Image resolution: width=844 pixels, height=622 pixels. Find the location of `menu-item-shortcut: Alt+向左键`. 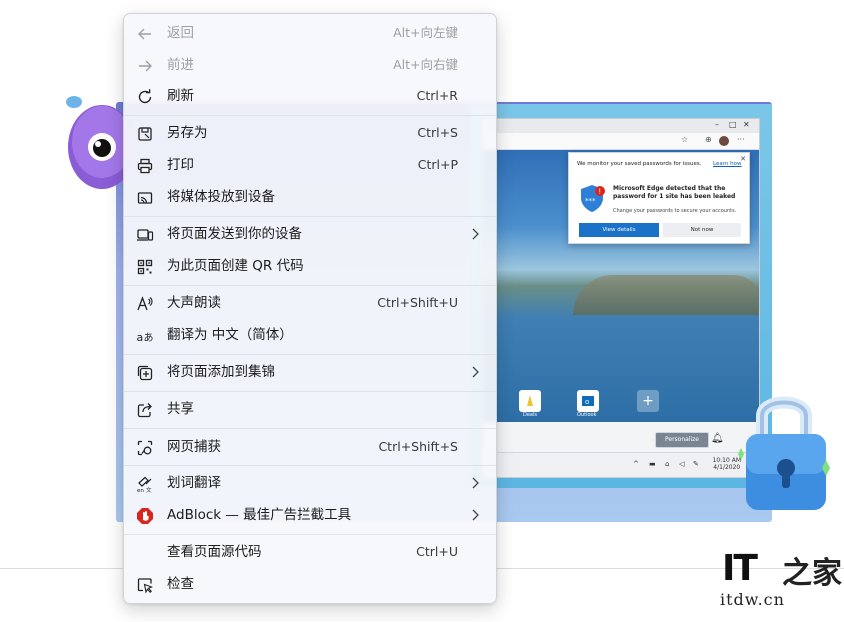

menu-item-shortcut: Alt+向左键 is located at coordinates (425, 32).